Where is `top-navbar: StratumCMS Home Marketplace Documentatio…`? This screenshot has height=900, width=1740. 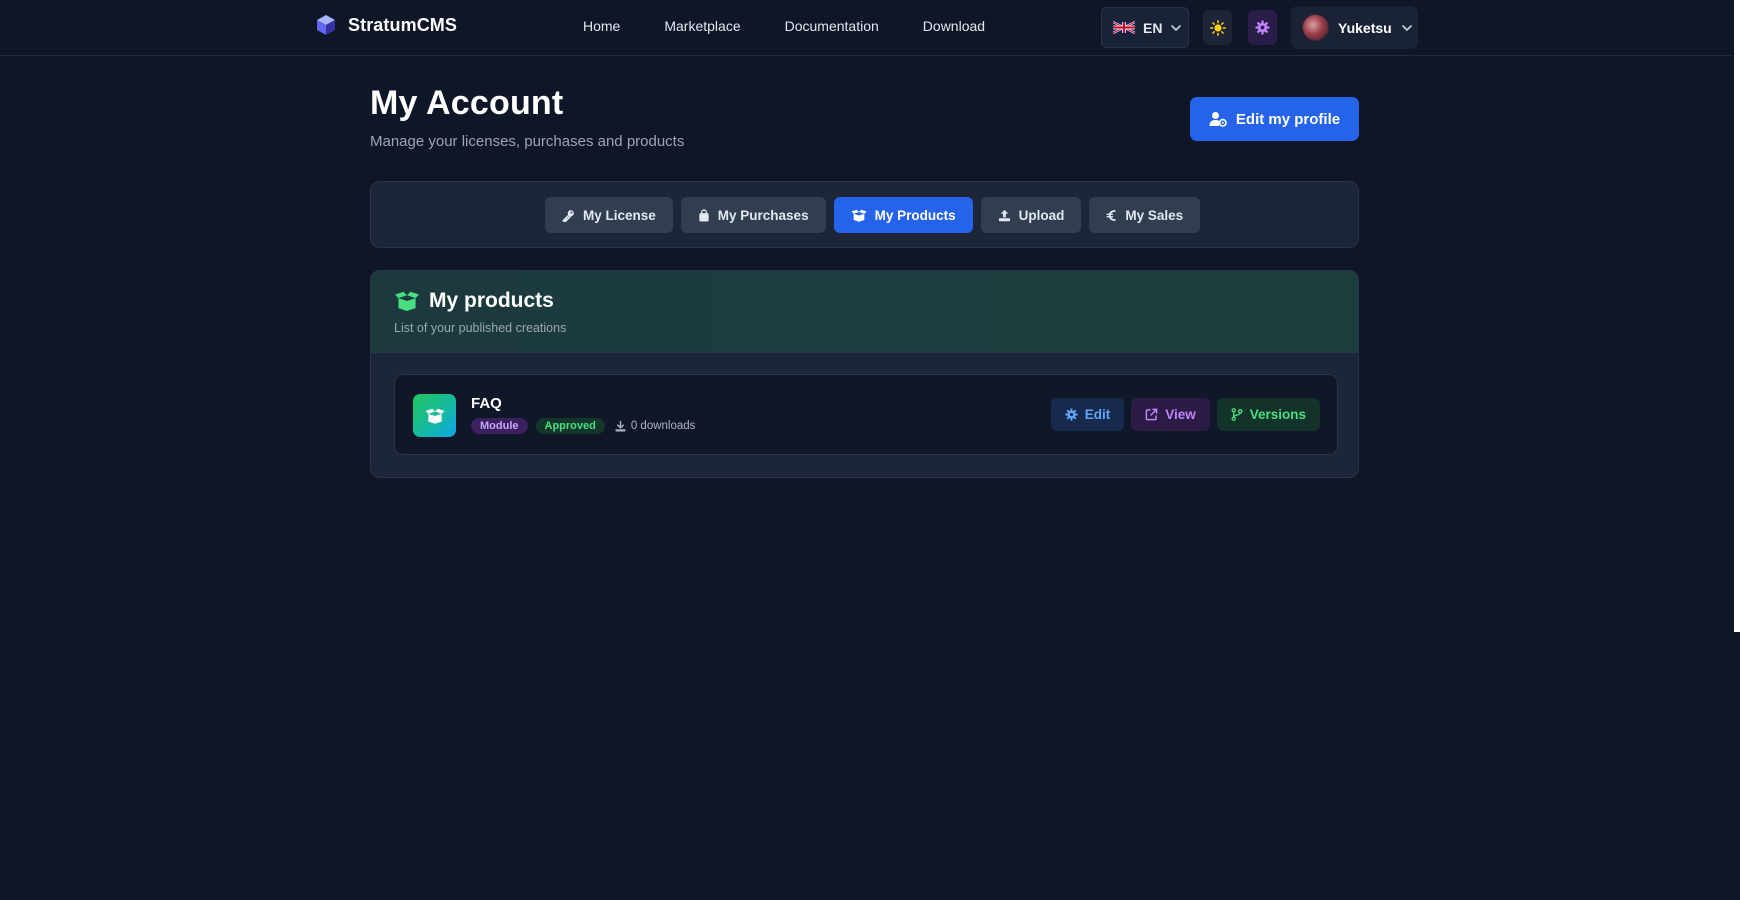 top-navbar: StratumCMS Home Marketplace Documentatio… is located at coordinates (866, 28).